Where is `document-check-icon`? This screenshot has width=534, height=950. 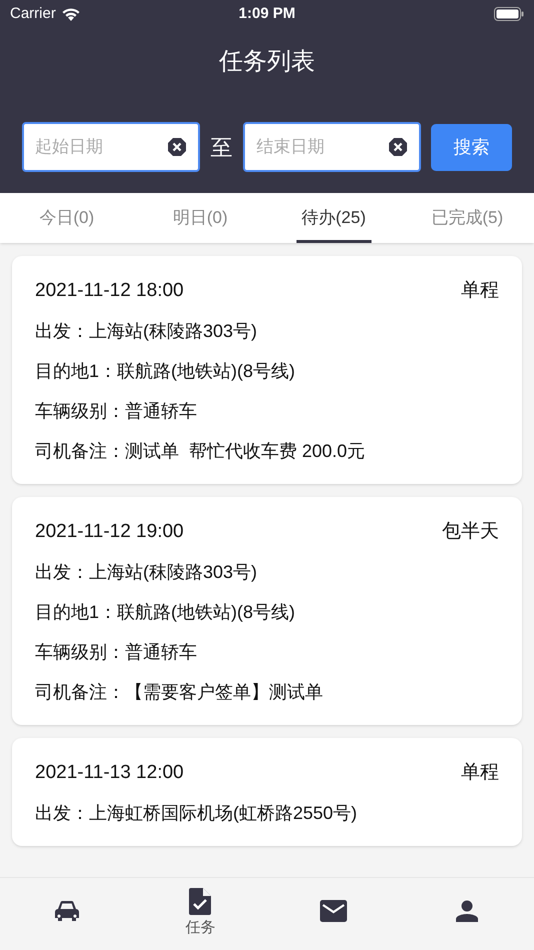 document-check-icon is located at coordinates (200, 901).